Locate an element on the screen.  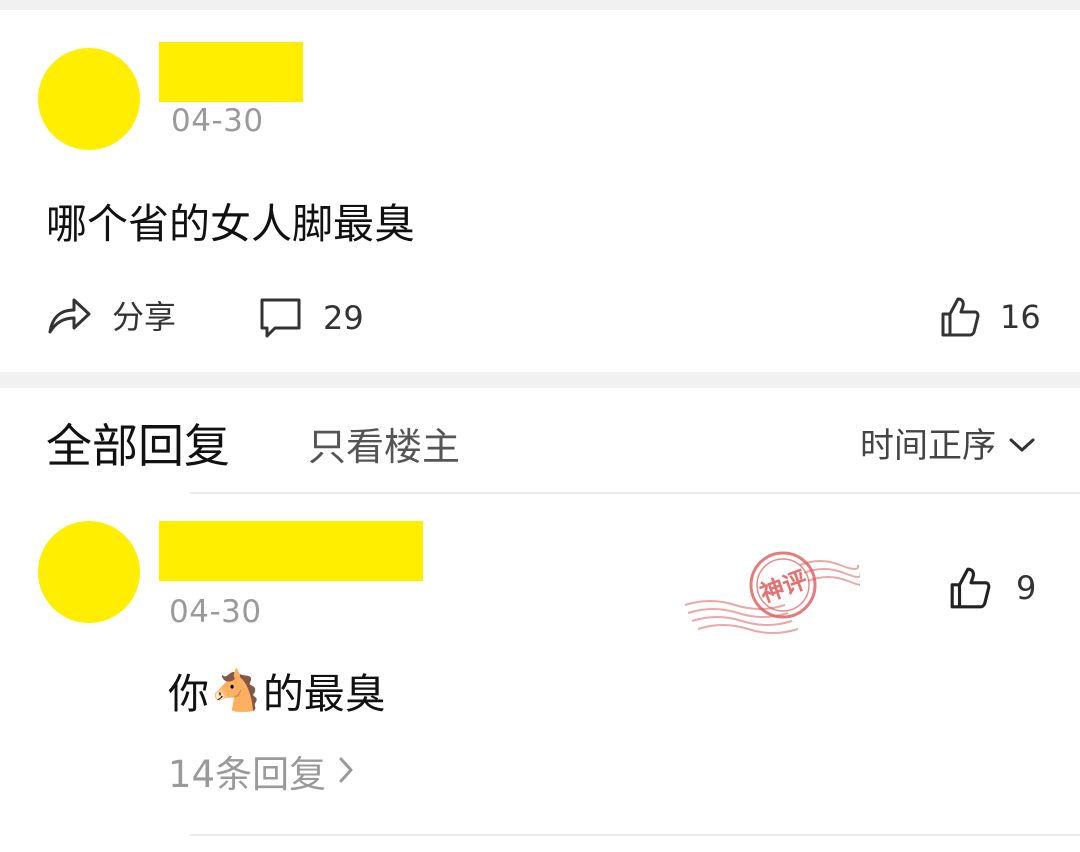
chevron-down-icon is located at coordinates (1016, 443).